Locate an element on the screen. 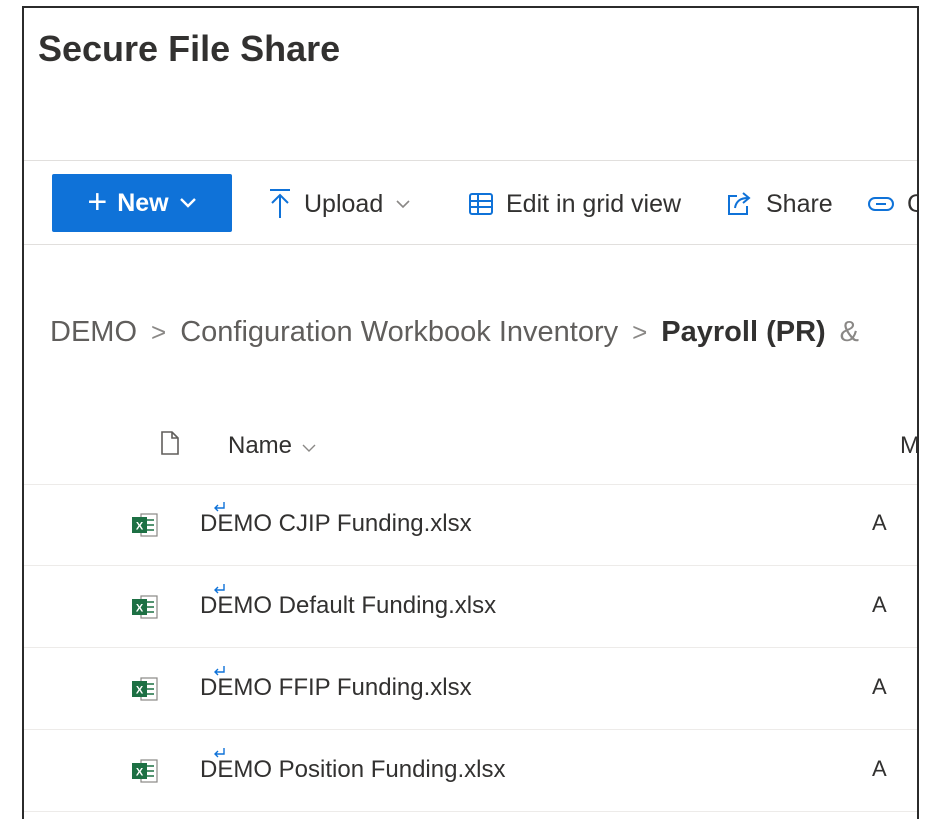 This screenshot has width=932, height=821. share-label: Share is located at coordinates (799, 203).